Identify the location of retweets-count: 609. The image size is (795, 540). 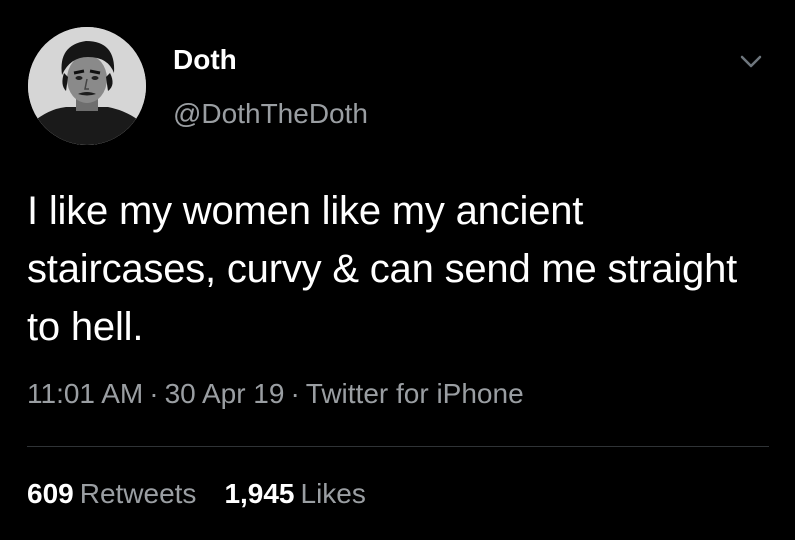
(50, 493).